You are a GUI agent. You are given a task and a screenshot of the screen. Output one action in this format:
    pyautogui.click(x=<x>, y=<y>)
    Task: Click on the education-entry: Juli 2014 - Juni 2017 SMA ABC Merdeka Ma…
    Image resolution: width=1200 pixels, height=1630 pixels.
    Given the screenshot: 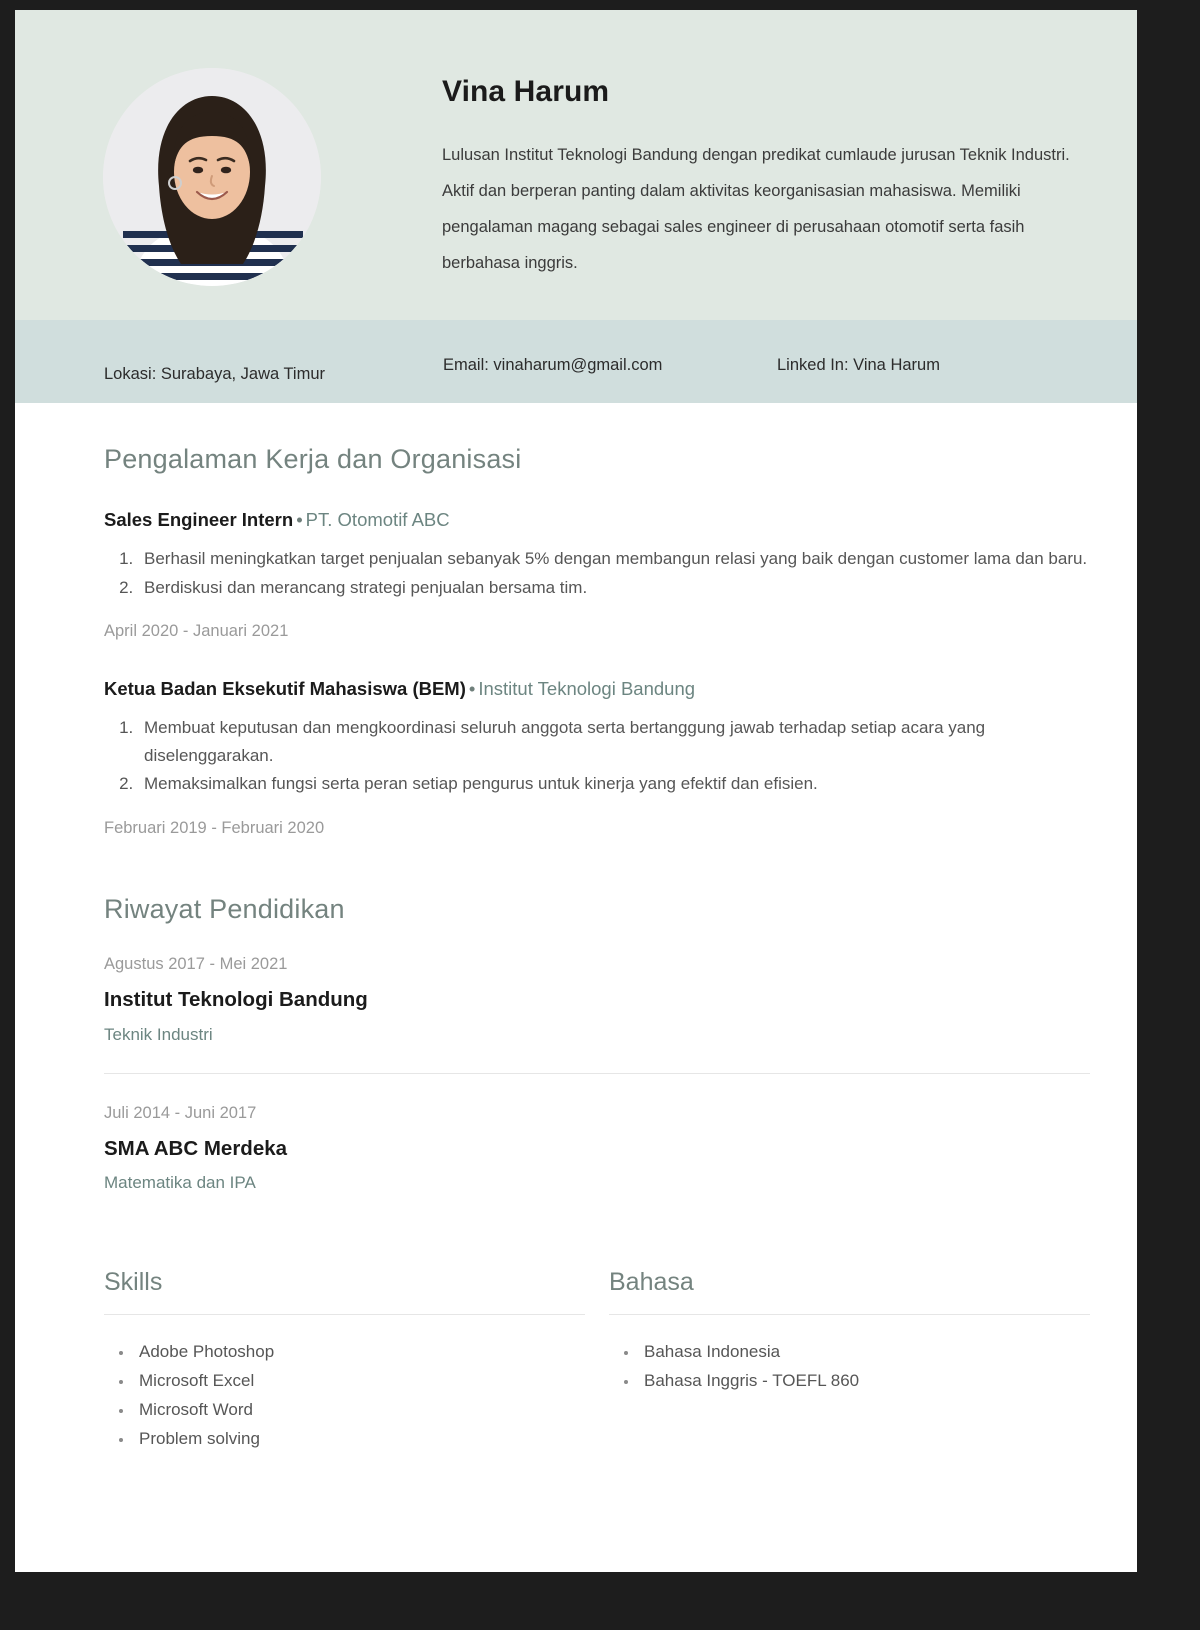 What is the action you would take?
    pyautogui.click(x=597, y=1148)
    